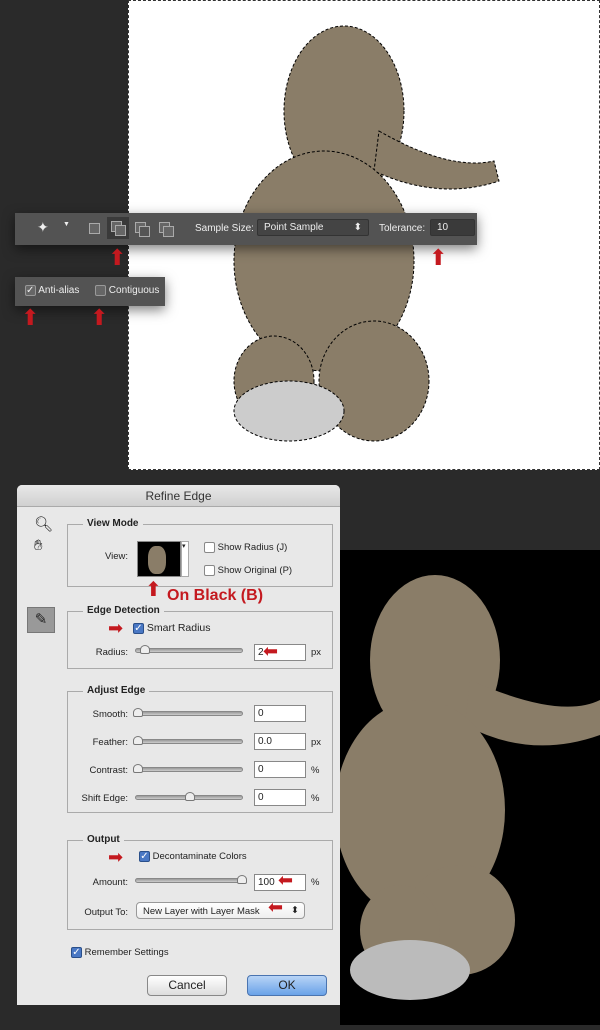 The height and width of the screenshot is (1030, 600). Describe the element at coordinates (178, 628) in the screenshot. I see `smart-radius-label: Smart Radius` at that location.